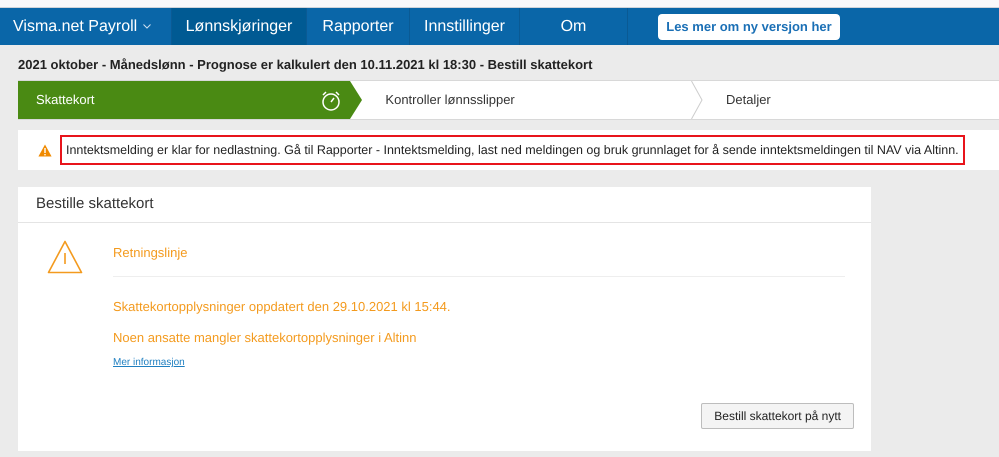  Describe the element at coordinates (149, 362) in the screenshot. I see `more-info-link: Mer informasjon` at that location.